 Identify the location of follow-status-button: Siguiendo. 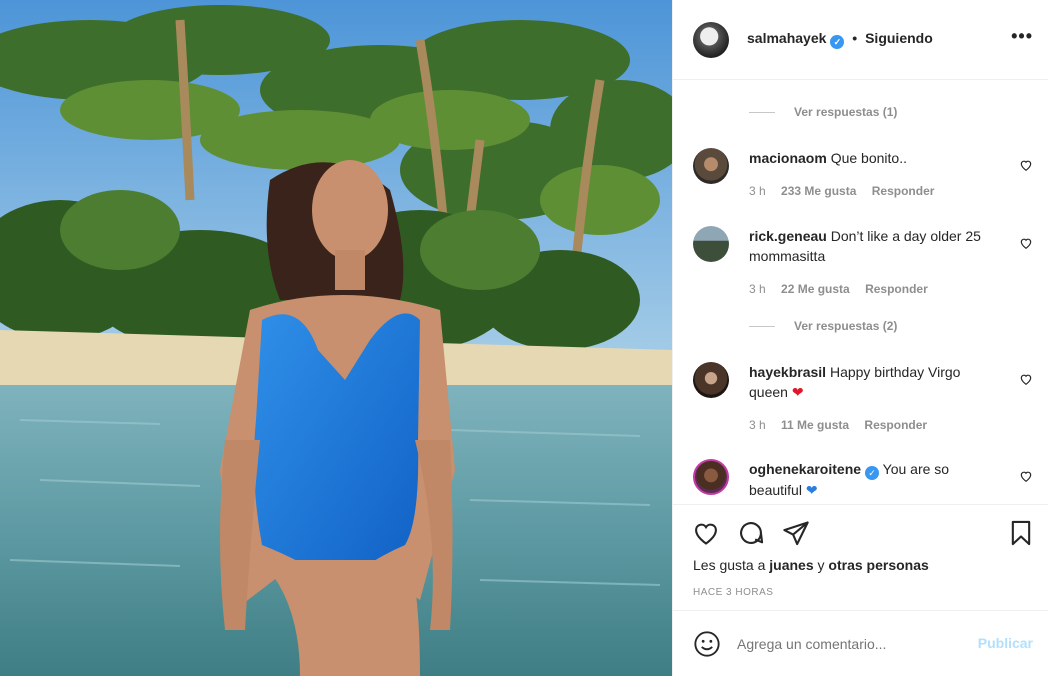
(899, 38).